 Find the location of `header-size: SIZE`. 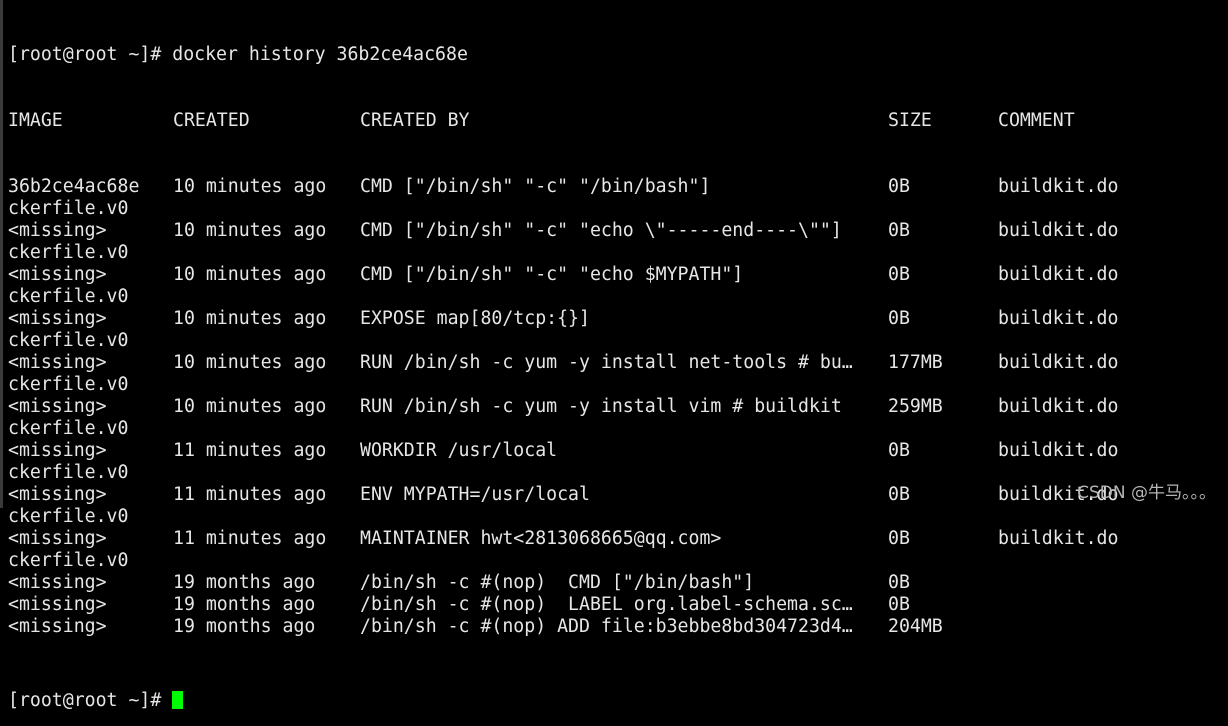

header-size: SIZE is located at coordinates (910, 120).